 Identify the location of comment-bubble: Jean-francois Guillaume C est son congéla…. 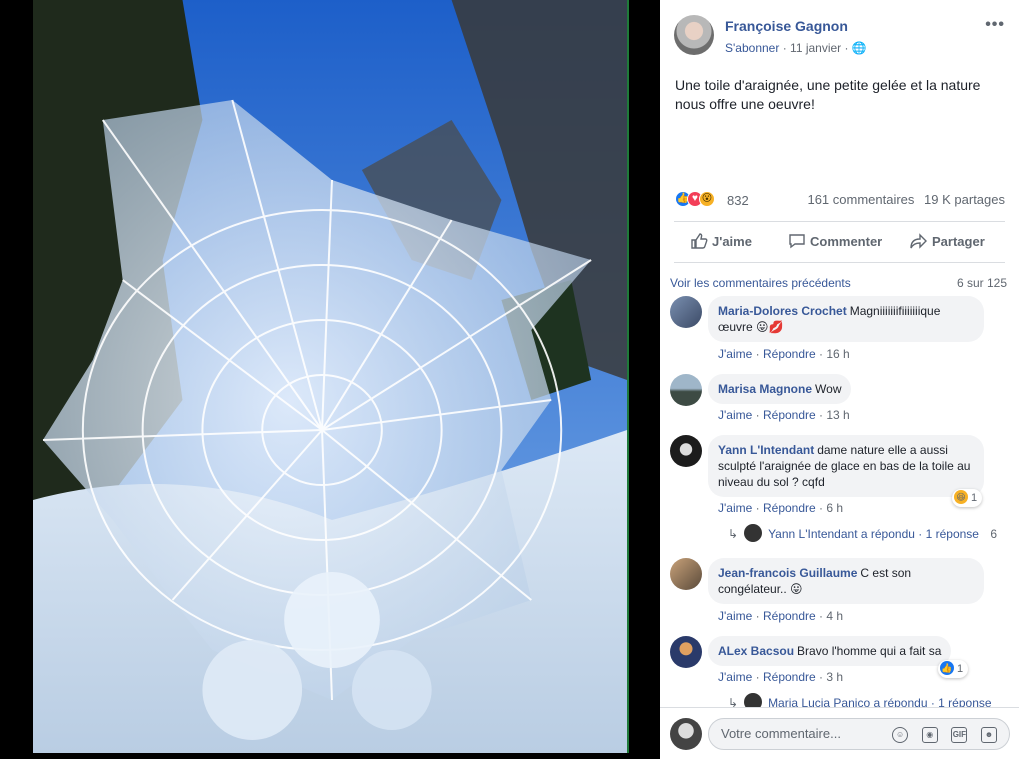
(846, 581).